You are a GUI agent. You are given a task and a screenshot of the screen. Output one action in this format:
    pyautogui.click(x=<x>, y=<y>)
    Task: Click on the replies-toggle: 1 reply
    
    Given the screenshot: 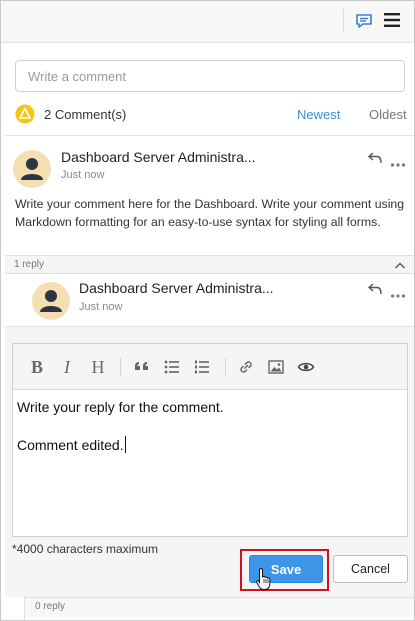 What is the action you would take?
    pyautogui.click(x=209, y=264)
    